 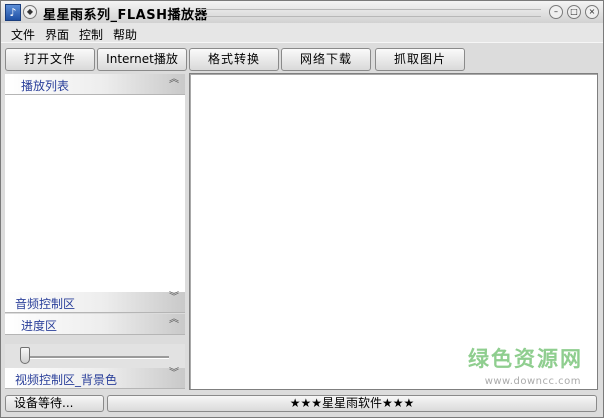 What do you see at coordinates (91, 34) in the screenshot?
I see `menu-control: 控制` at bounding box center [91, 34].